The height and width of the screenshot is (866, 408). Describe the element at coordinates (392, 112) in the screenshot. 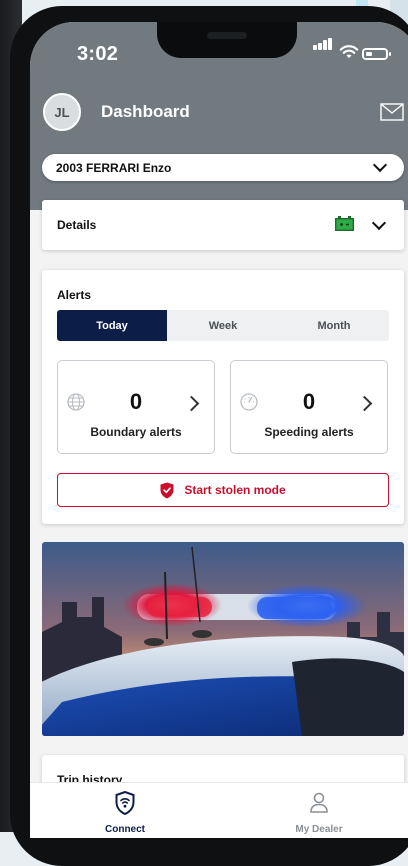

I see `mail-icon` at that location.